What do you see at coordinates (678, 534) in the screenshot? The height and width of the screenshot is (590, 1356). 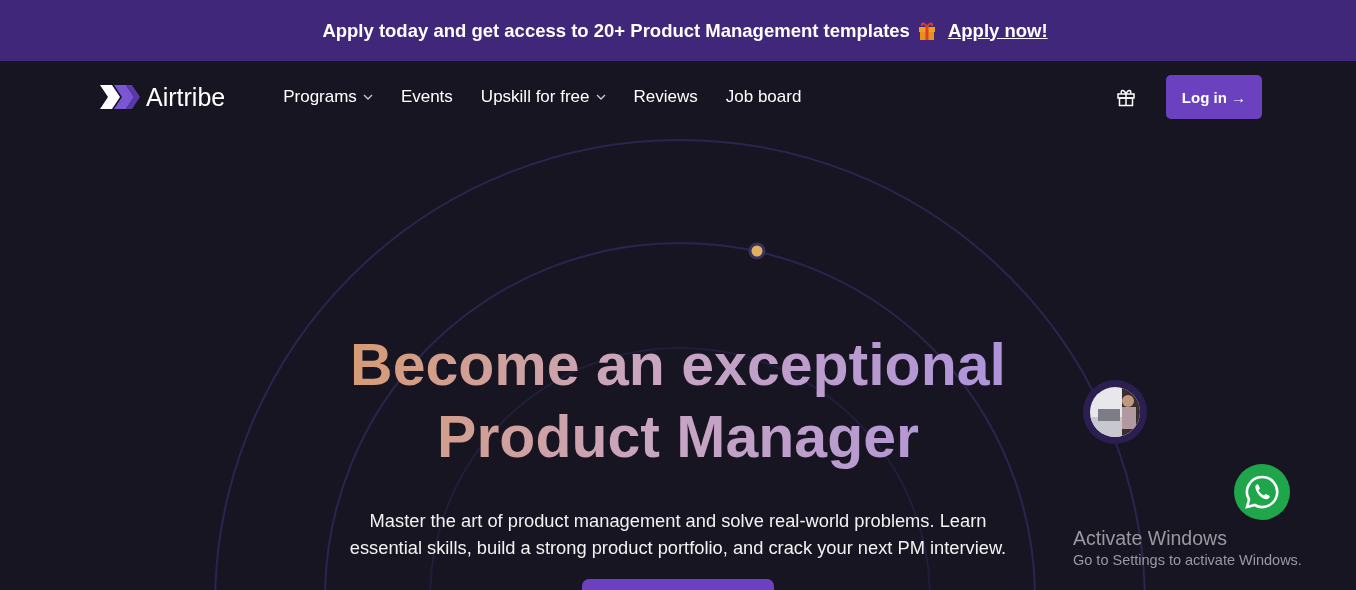 I see `hero-subtitle: Master the art of product management and solve real-world problems. Learn essential skills, build a strong product portfolio, and crack your next PM interview.` at bounding box center [678, 534].